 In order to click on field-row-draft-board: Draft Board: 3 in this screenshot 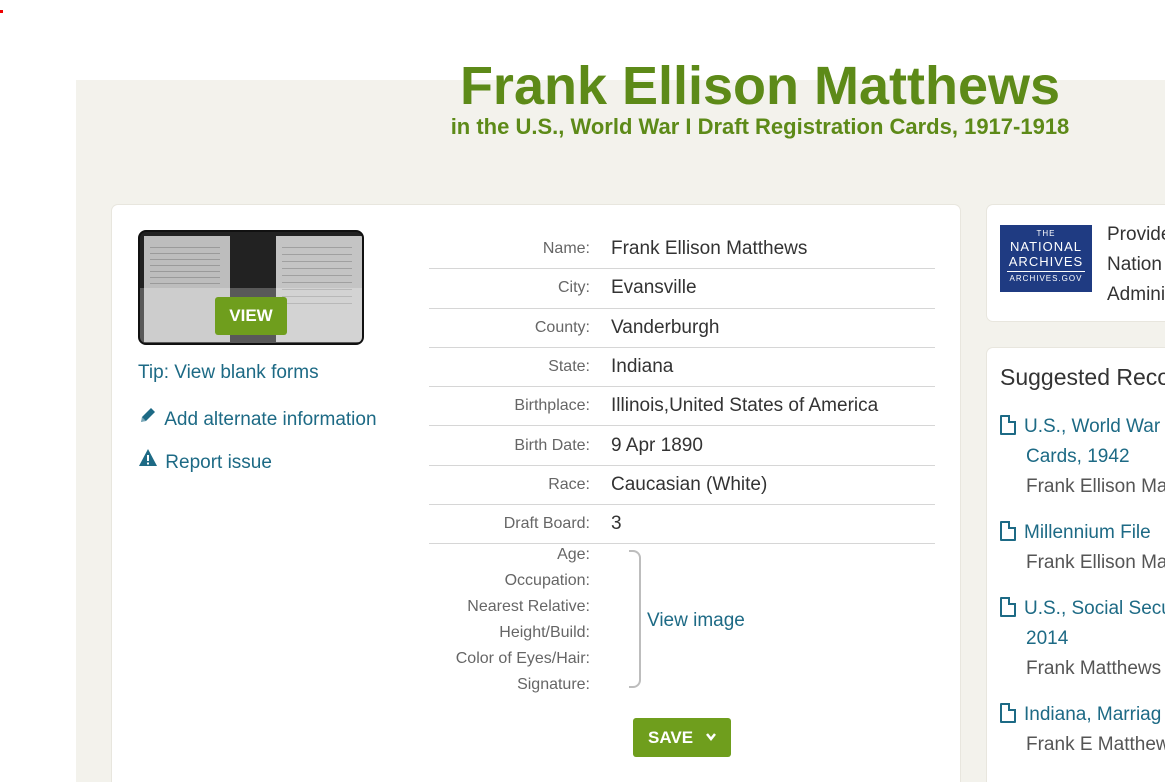, I will do `click(682, 525)`.